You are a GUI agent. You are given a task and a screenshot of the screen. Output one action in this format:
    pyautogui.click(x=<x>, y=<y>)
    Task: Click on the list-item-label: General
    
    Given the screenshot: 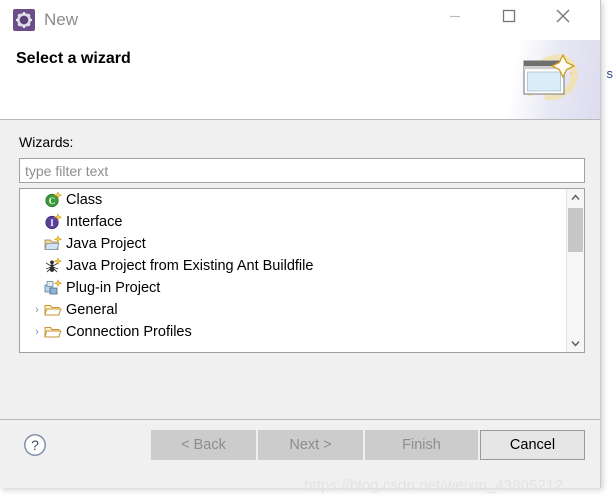 What is the action you would take?
    pyautogui.click(x=92, y=310)
    